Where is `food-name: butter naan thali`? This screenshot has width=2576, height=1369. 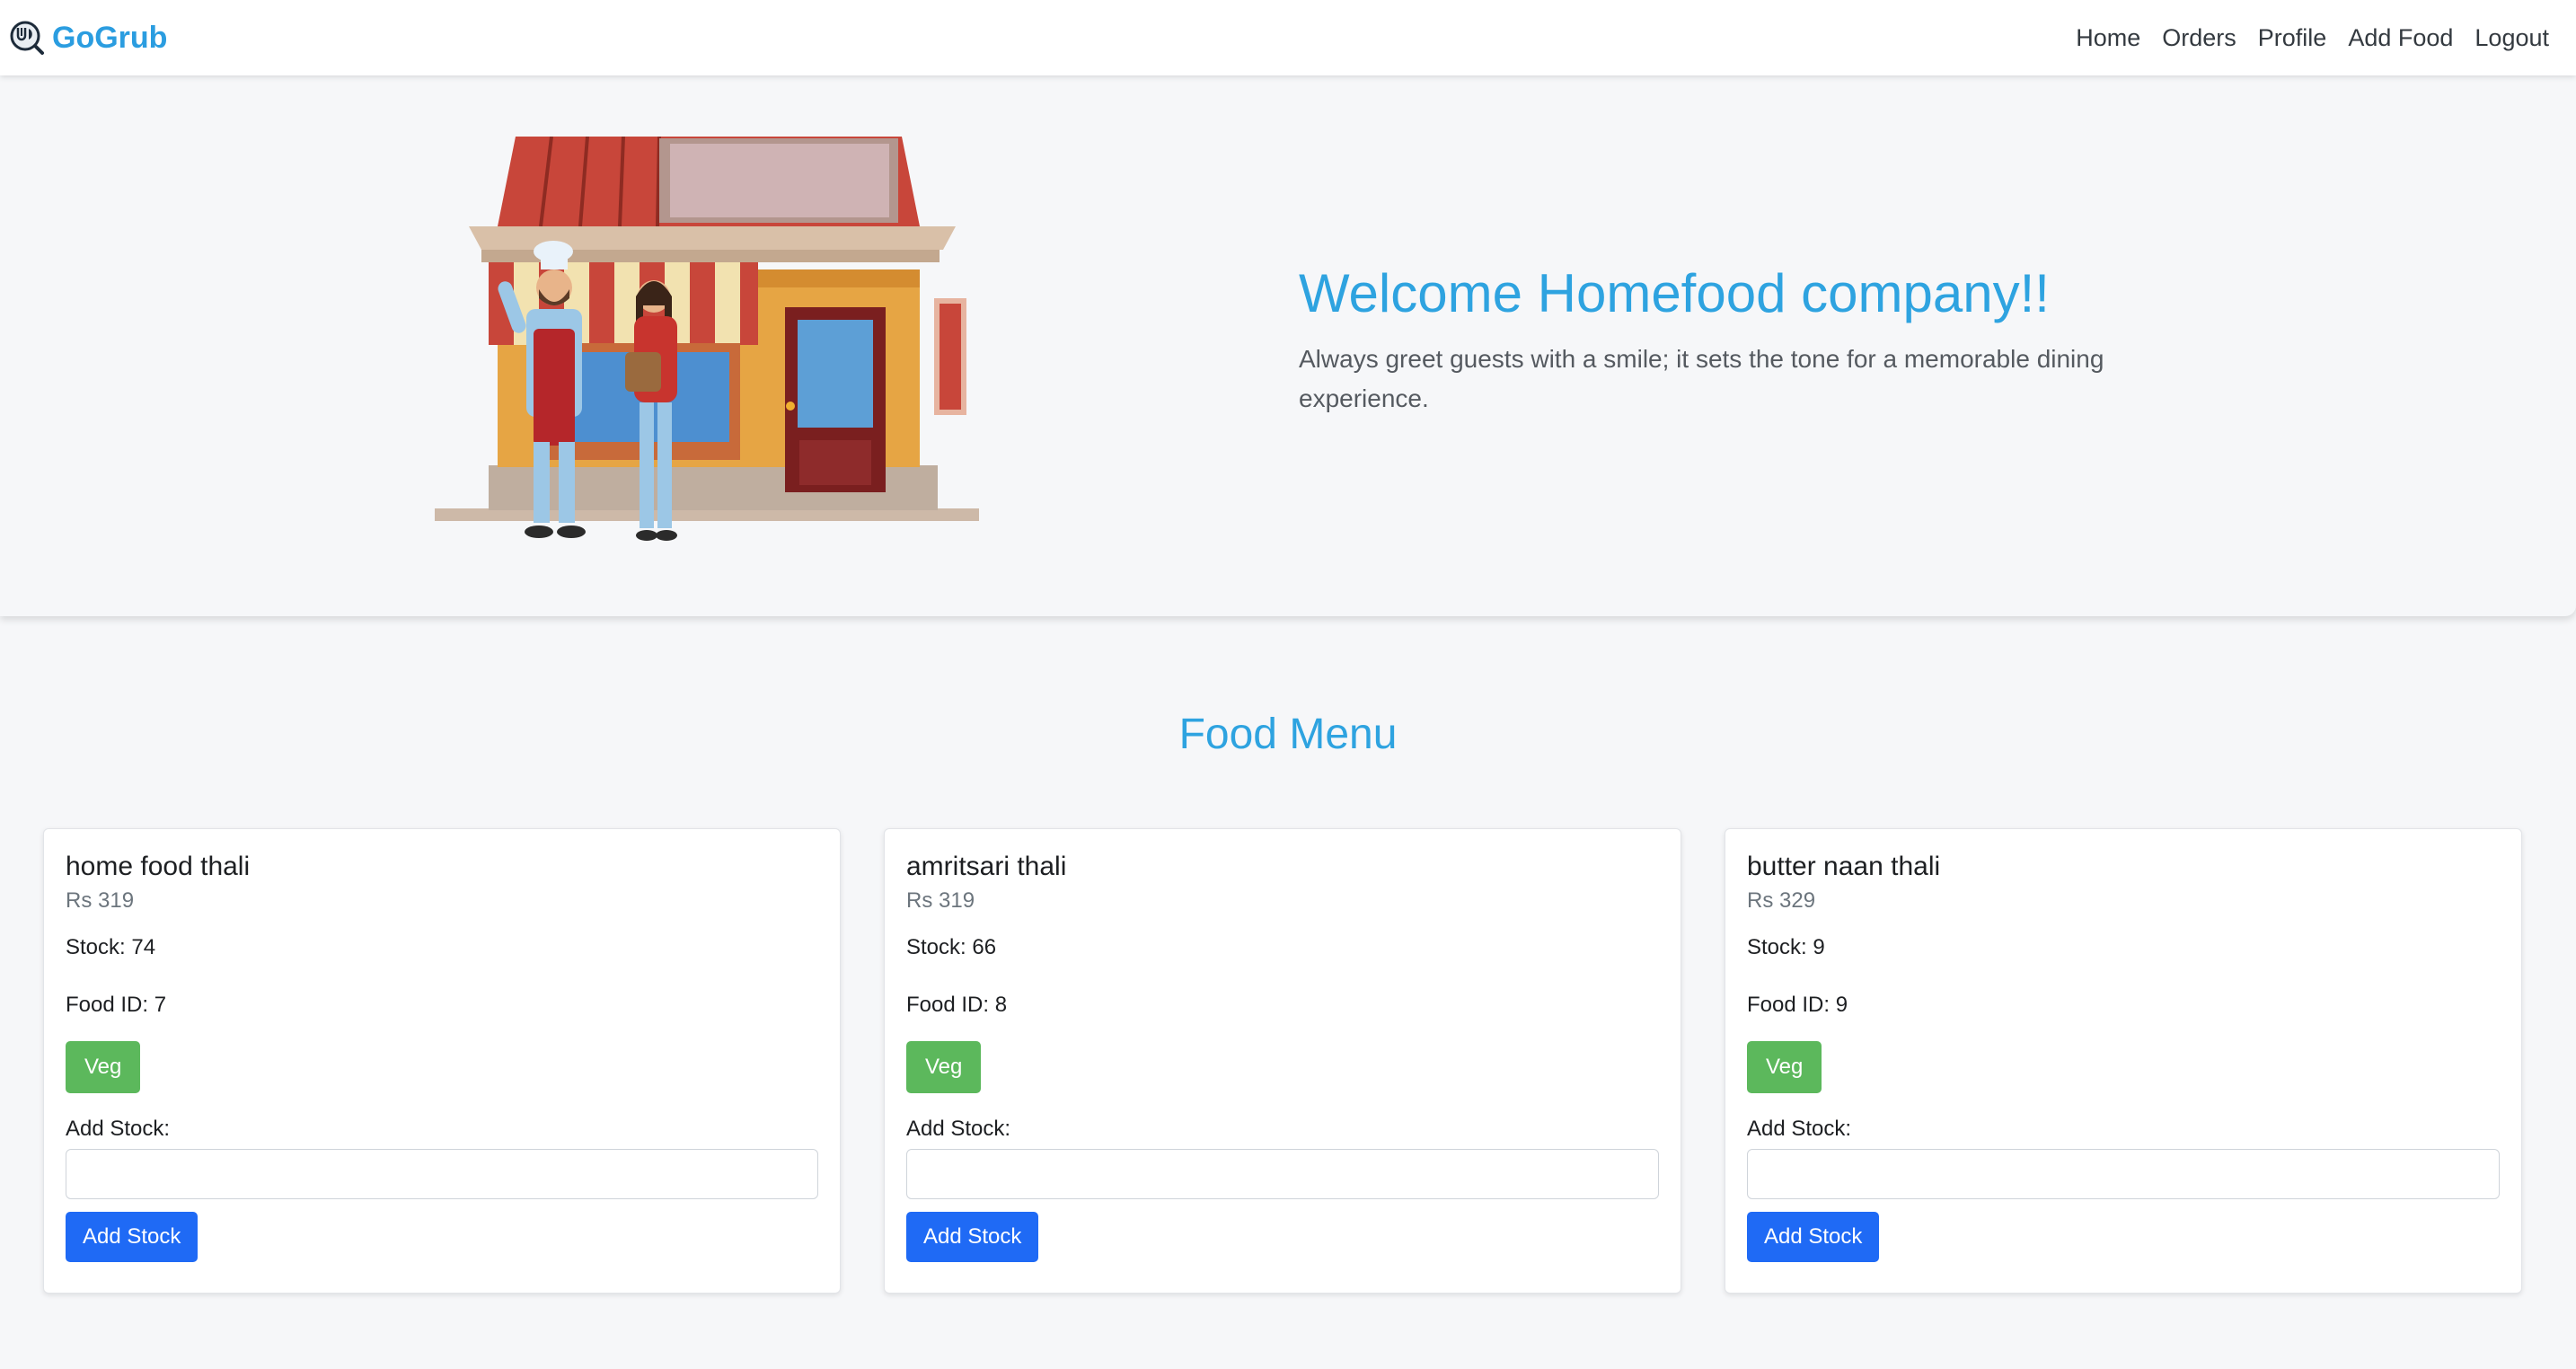 food-name: butter naan thali is located at coordinates (1844, 866).